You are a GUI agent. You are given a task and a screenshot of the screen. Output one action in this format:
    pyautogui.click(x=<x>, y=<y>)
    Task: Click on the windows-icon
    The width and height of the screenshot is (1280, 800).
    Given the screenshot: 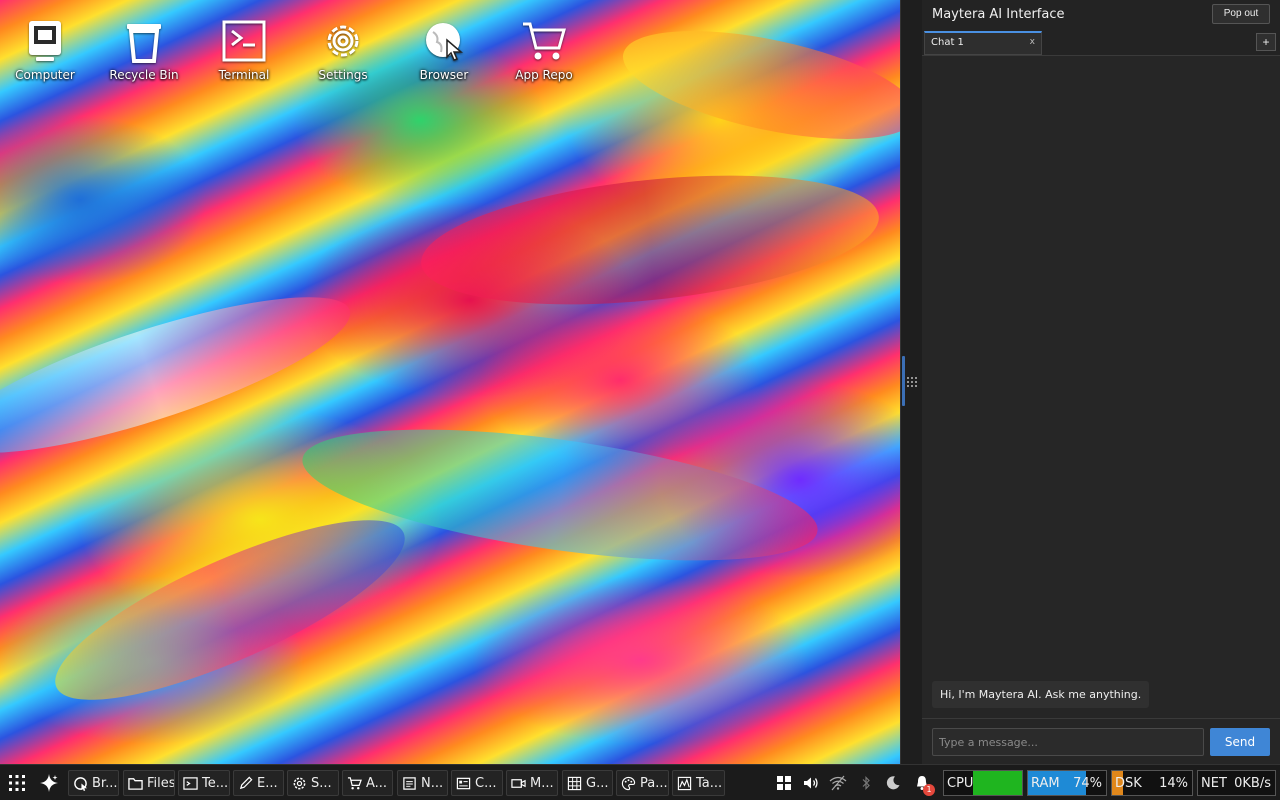 What is the action you would take?
    pyautogui.click(x=784, y=783)
    